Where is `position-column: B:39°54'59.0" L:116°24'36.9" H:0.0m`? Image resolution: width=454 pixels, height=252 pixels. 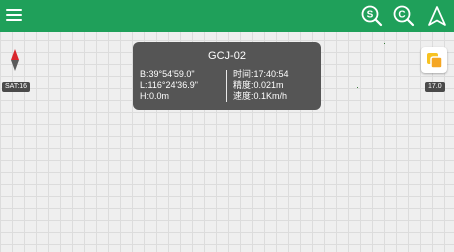
position-column: B:39°54'59.0" L:116°24'36.9" H:0.0m is located at coordinates (169, 85).